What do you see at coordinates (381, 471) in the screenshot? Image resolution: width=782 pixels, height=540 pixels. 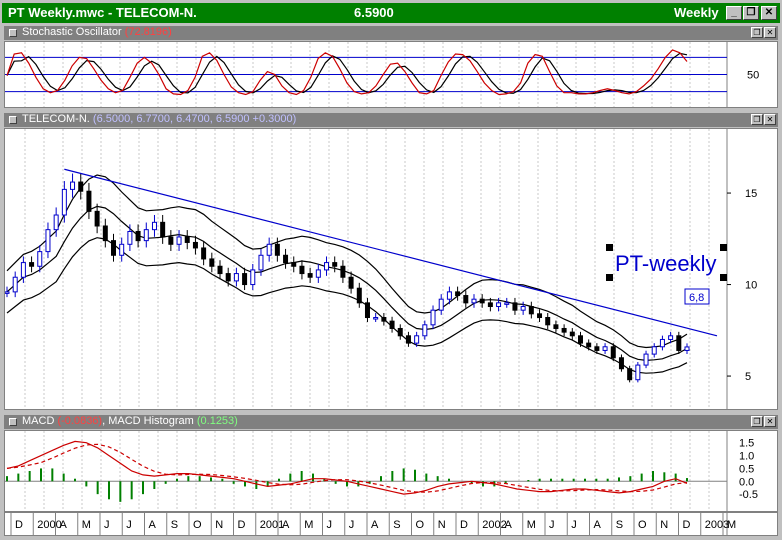 I see `macd-chart: 1.51.00.50.0-0.5` at bounding box center [381, 471].